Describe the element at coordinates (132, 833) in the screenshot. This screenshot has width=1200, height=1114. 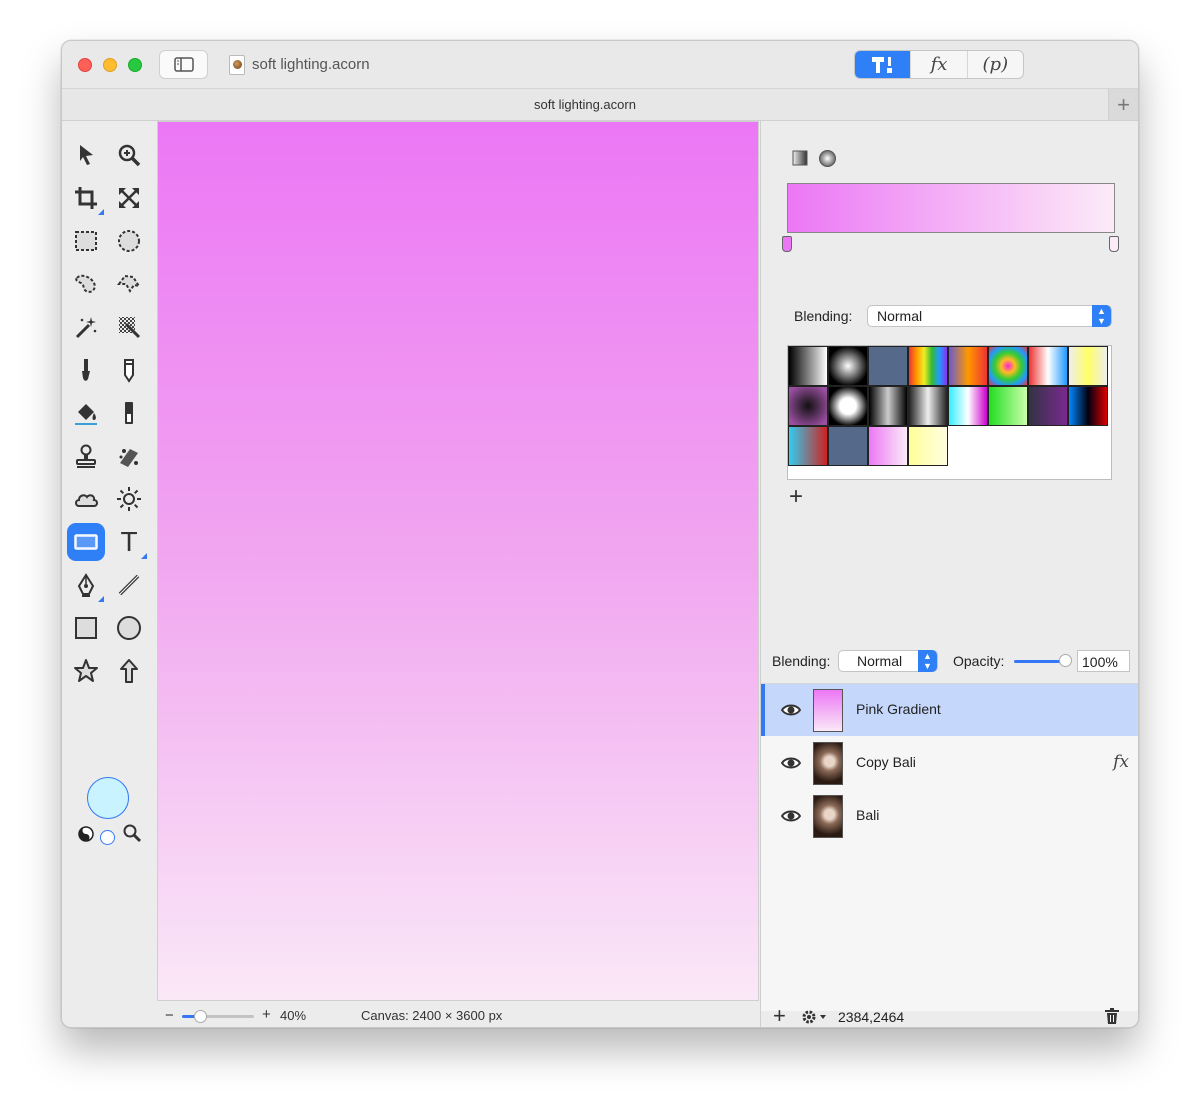
I see `loupe-icon` at that location.